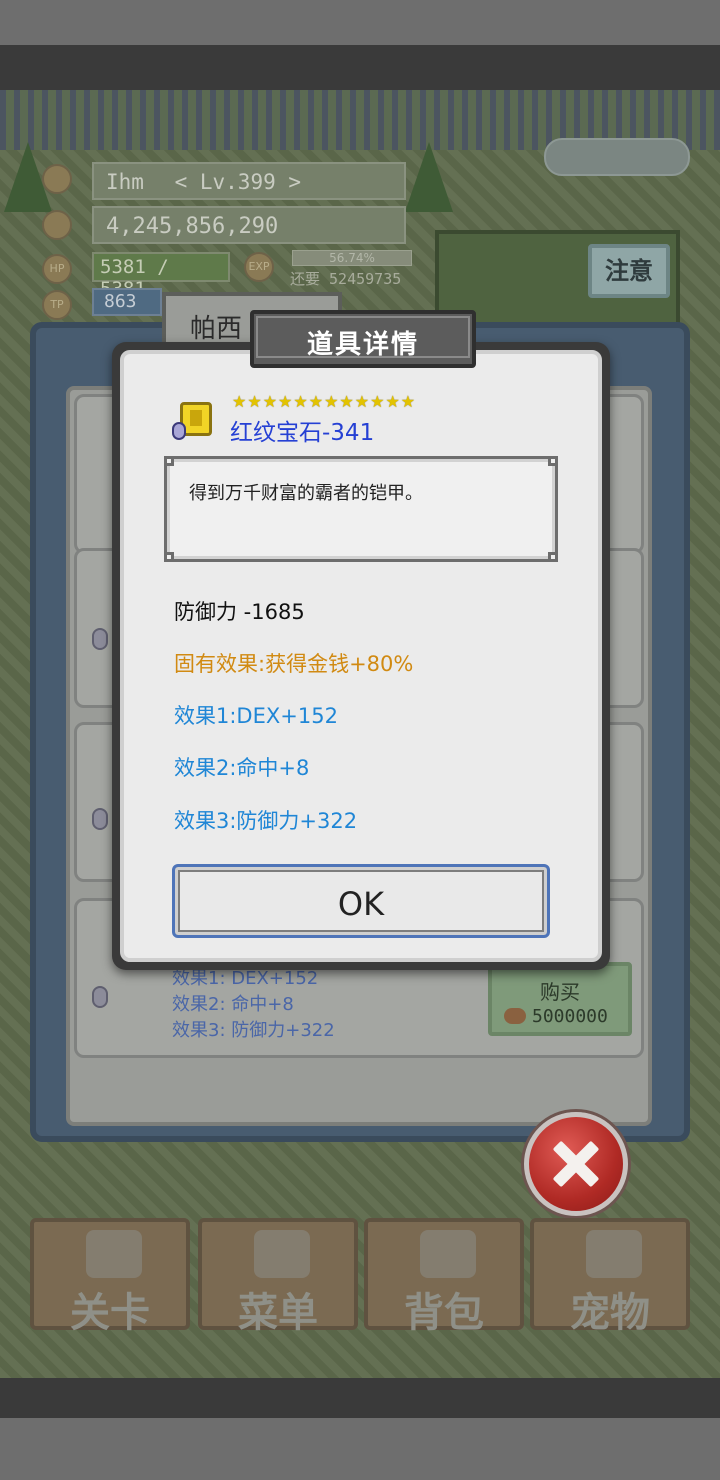 The width and height of the screenshot is (720, 1480). What do you see at coordinates (361, 904) in the screenshot?
I see `ok-label: OK` at bounding box center [361, 904].